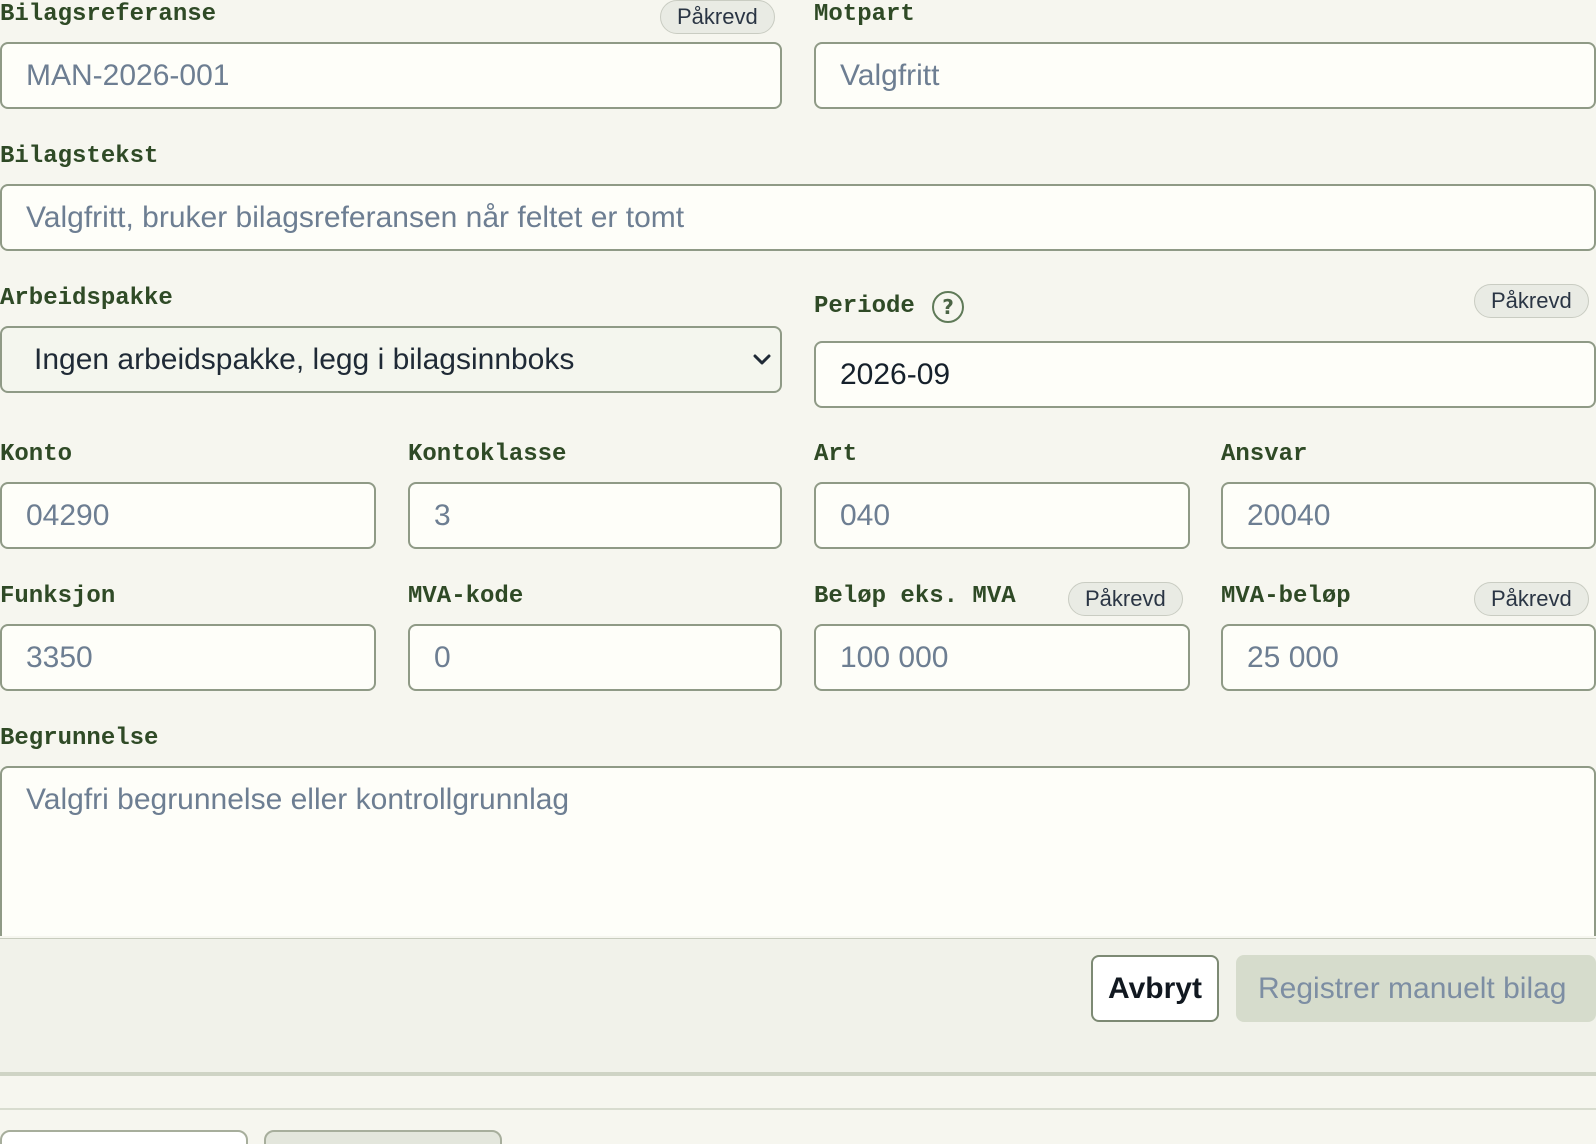  What do you see at coordinates (717, 17) in the screenshot?
I see `bilagsreferanse-required-badge: Påkrevd` at bounding box center [717, 17].